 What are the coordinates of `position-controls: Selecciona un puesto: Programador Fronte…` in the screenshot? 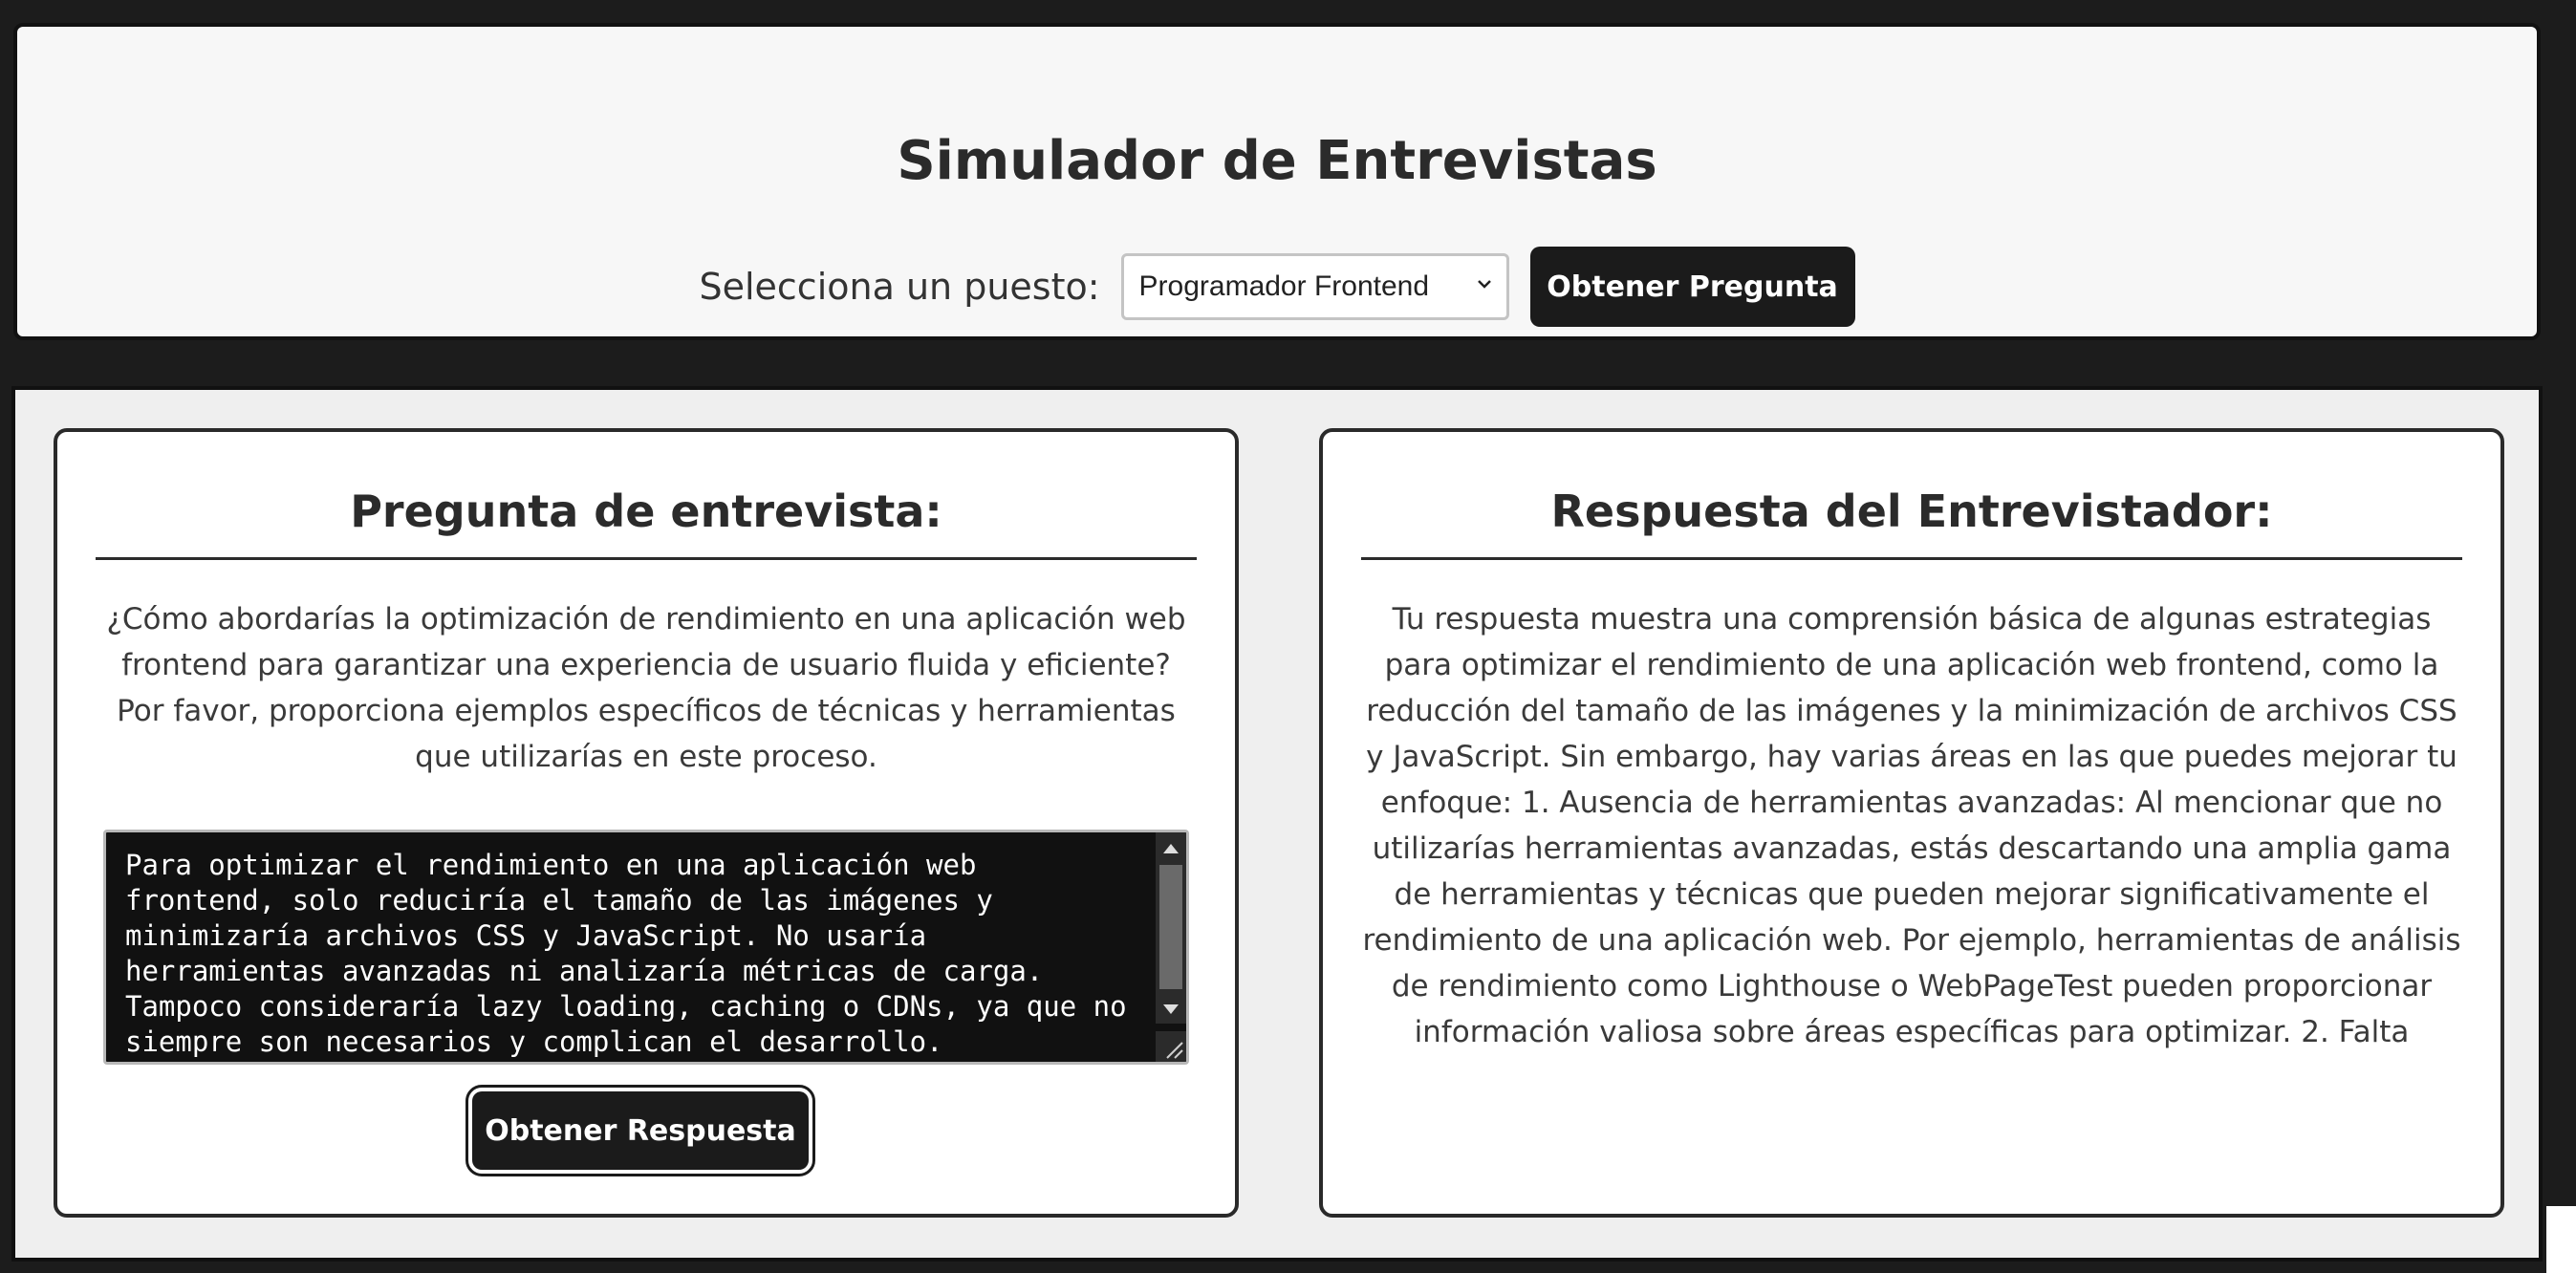 It's located at (1277, 287).